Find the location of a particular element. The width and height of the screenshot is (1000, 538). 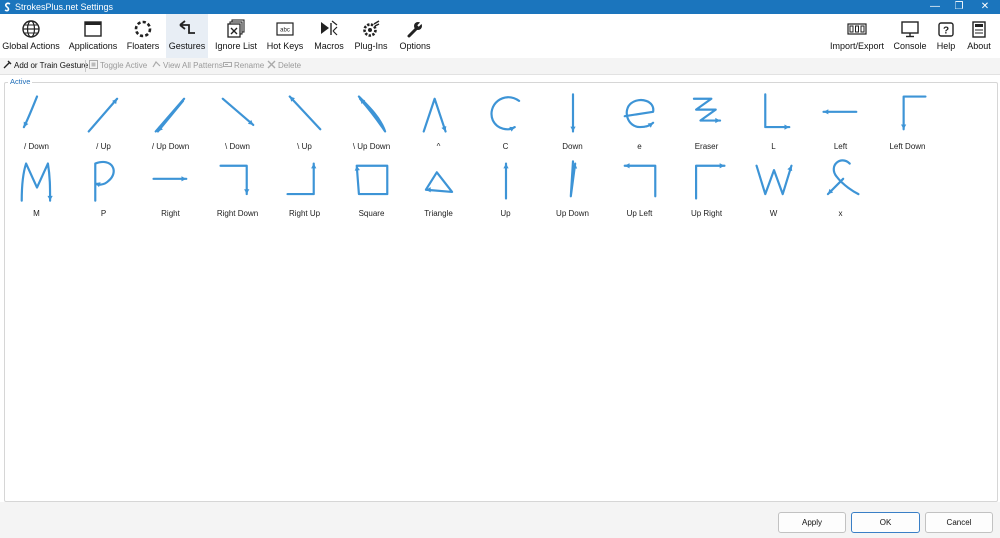

rename-button: Rename is located at coordinates (243, 66).